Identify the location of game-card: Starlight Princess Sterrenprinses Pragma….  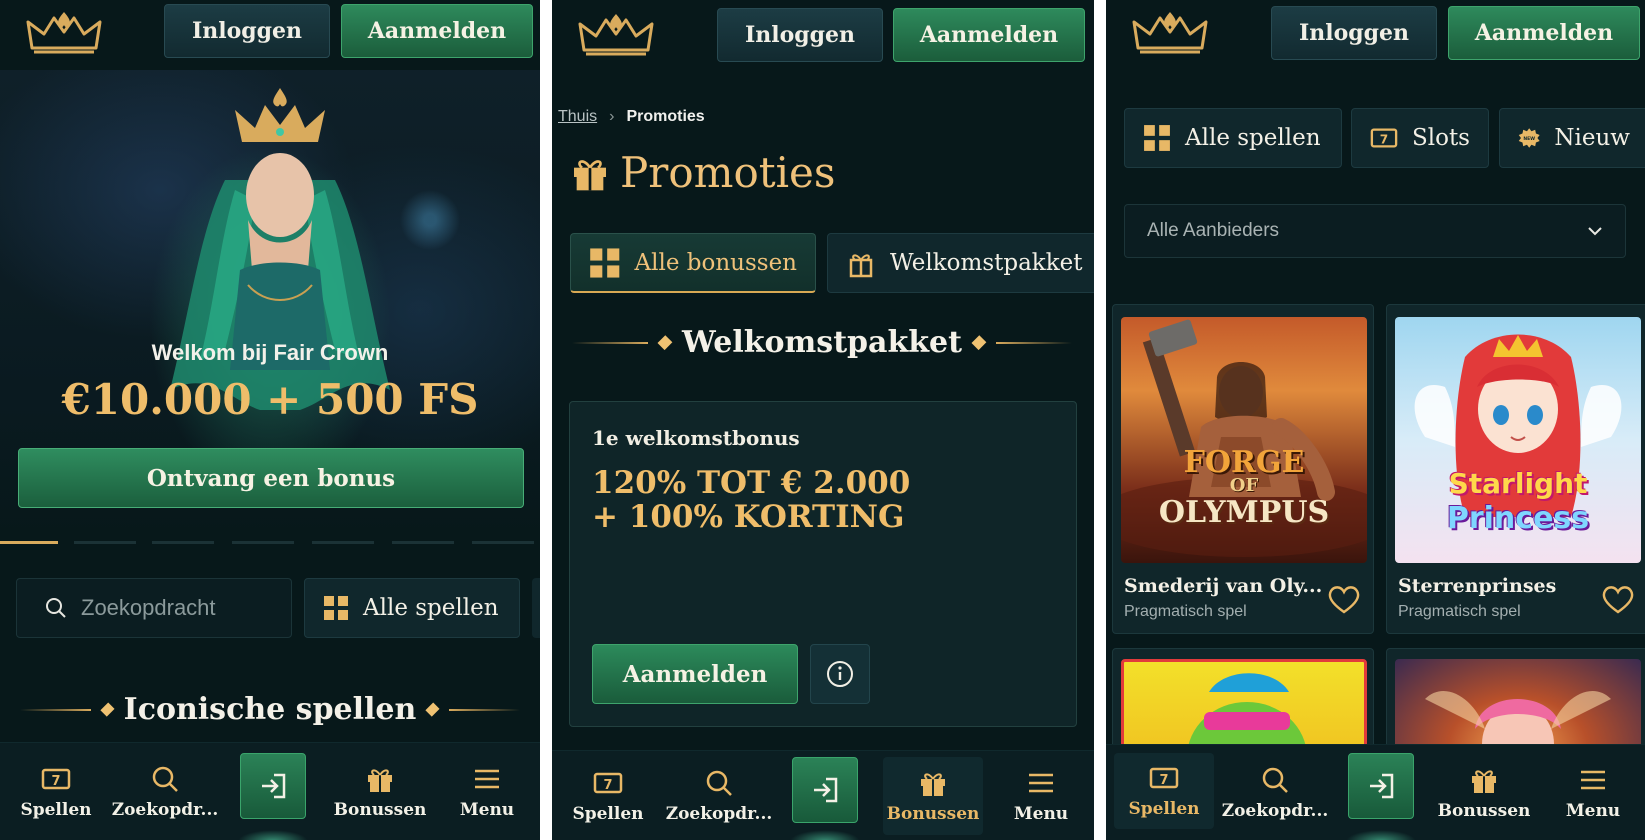
(1515, 469).